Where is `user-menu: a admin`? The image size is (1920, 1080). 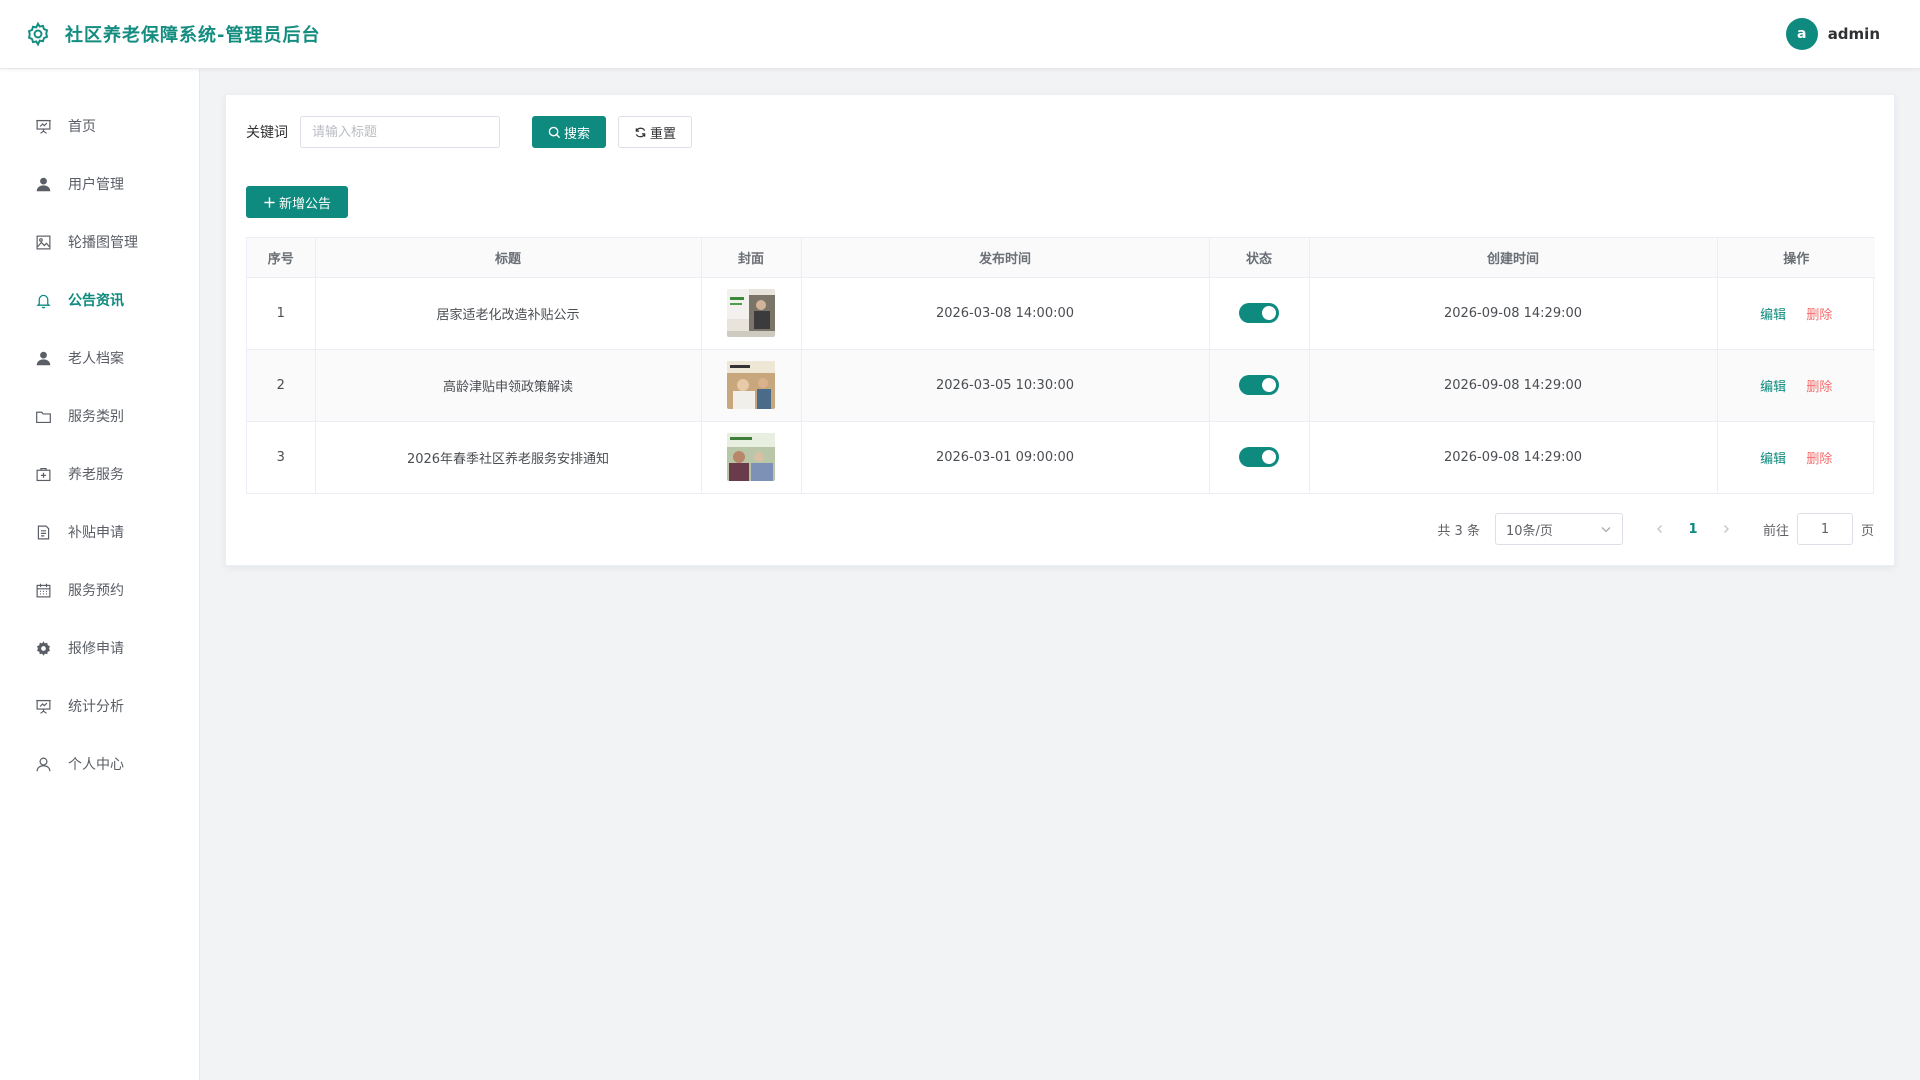 user-menu: a admin is located at coordinates (1832, 34).